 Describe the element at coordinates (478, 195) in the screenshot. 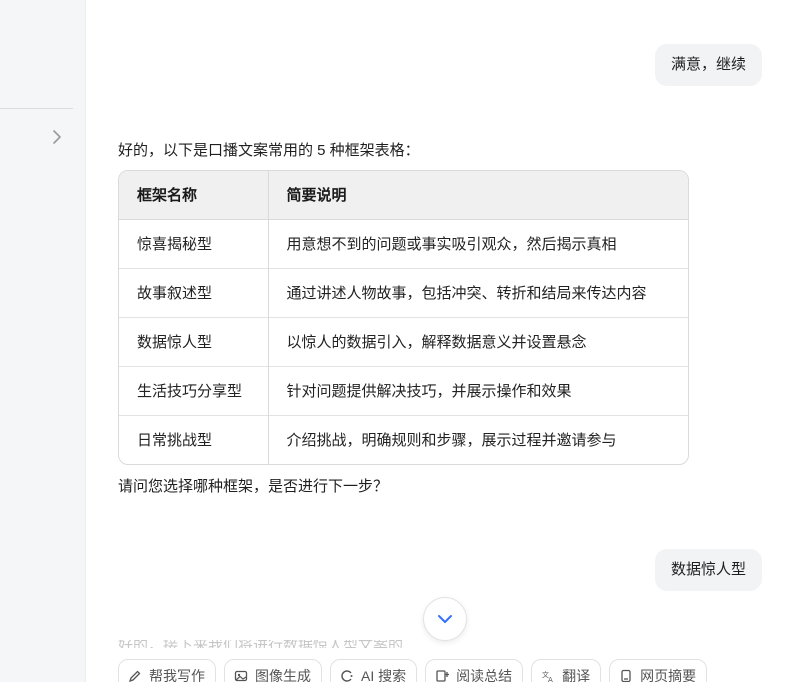

I see `table-header-cell: 简要说明` at that location.